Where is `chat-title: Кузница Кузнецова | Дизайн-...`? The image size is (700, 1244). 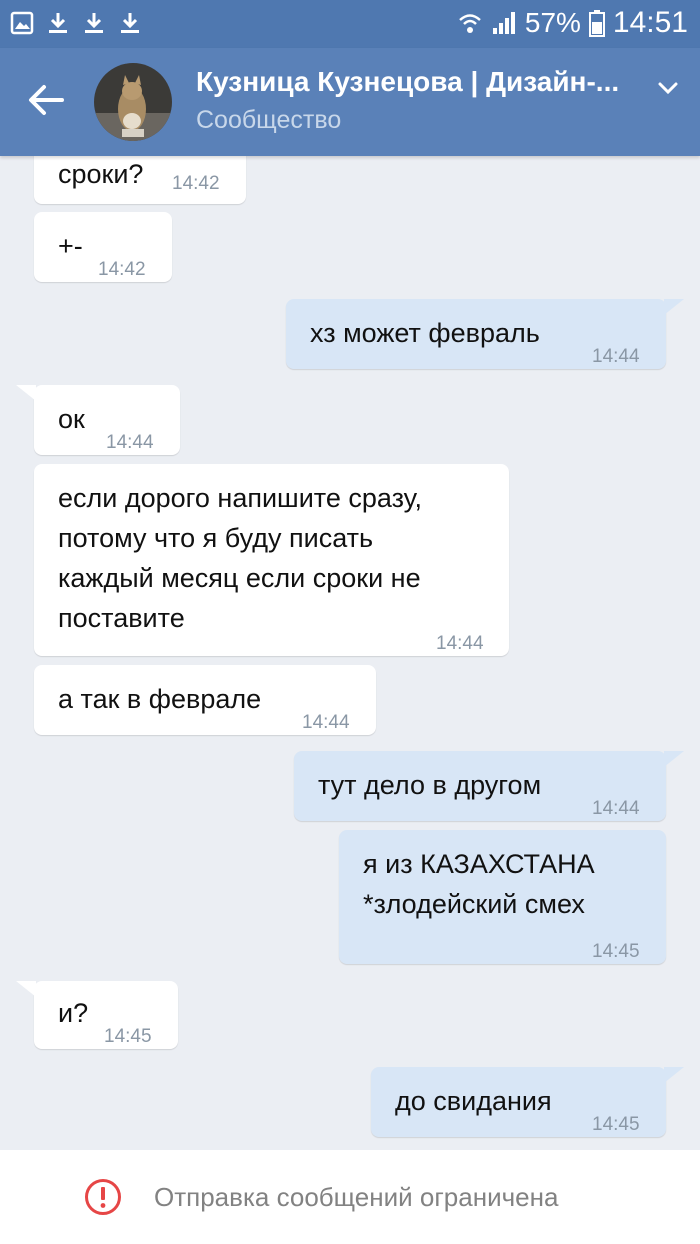
chat-title: Кузница Кузнецова | Дизайн-... is located at coordinates (421, 82).